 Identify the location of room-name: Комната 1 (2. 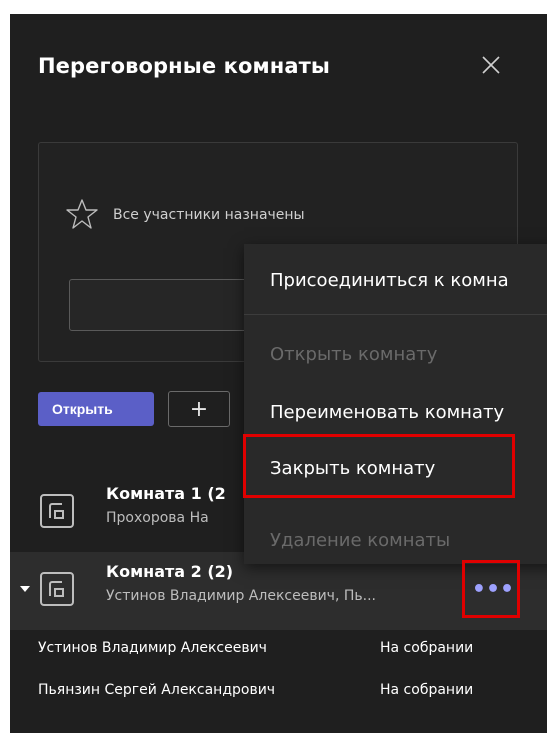
(166, 493).